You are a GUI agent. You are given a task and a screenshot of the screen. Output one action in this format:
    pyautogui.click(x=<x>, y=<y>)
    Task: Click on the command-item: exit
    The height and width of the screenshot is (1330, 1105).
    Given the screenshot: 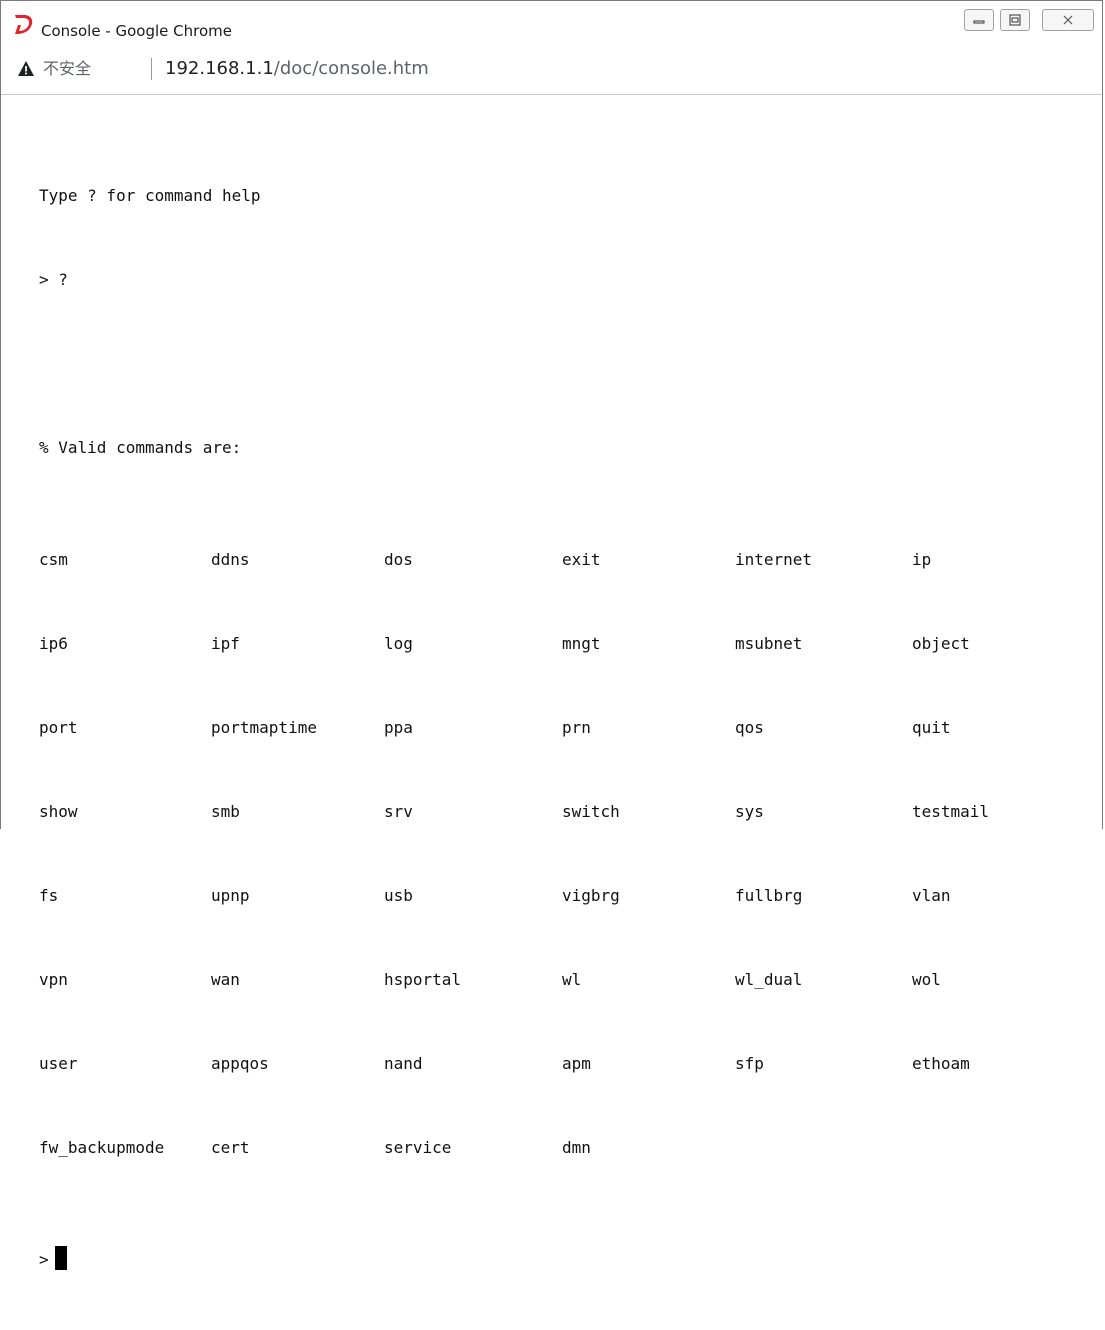 What is the action you would take?
    pyautogui.click(x=581, y=559)
    